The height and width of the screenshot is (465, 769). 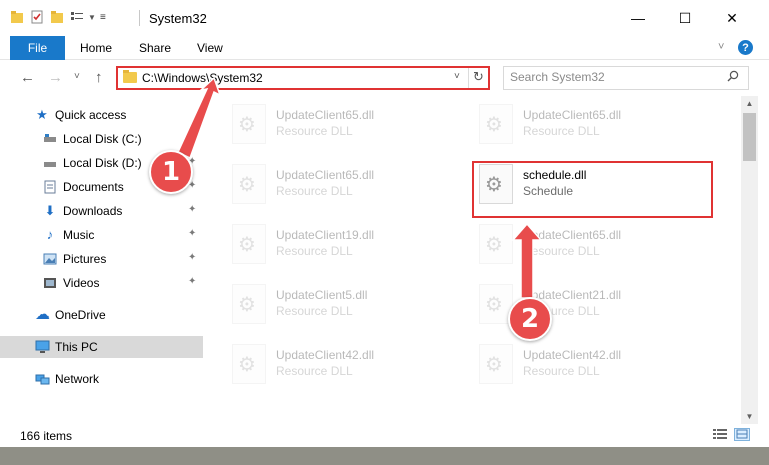 I want to click on tab-file: File, so click(x=37, y=48).